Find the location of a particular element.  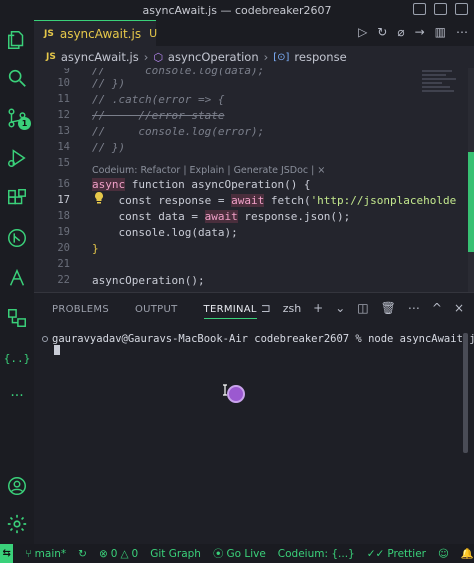

codeium-status: Codeium: {...} is located at coordinates (316, 554).